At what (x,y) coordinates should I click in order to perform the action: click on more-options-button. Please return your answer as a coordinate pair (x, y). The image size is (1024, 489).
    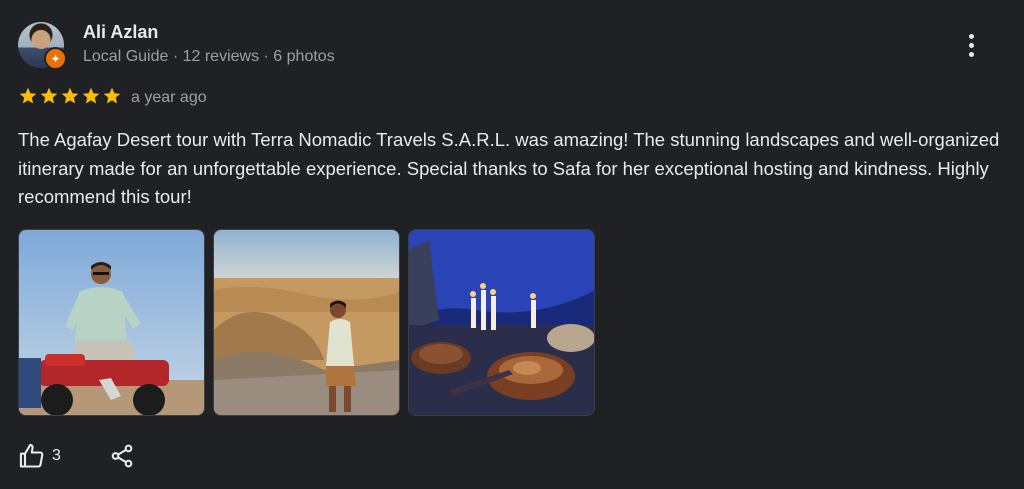
    Looking at the image, I should click on (971, 45).